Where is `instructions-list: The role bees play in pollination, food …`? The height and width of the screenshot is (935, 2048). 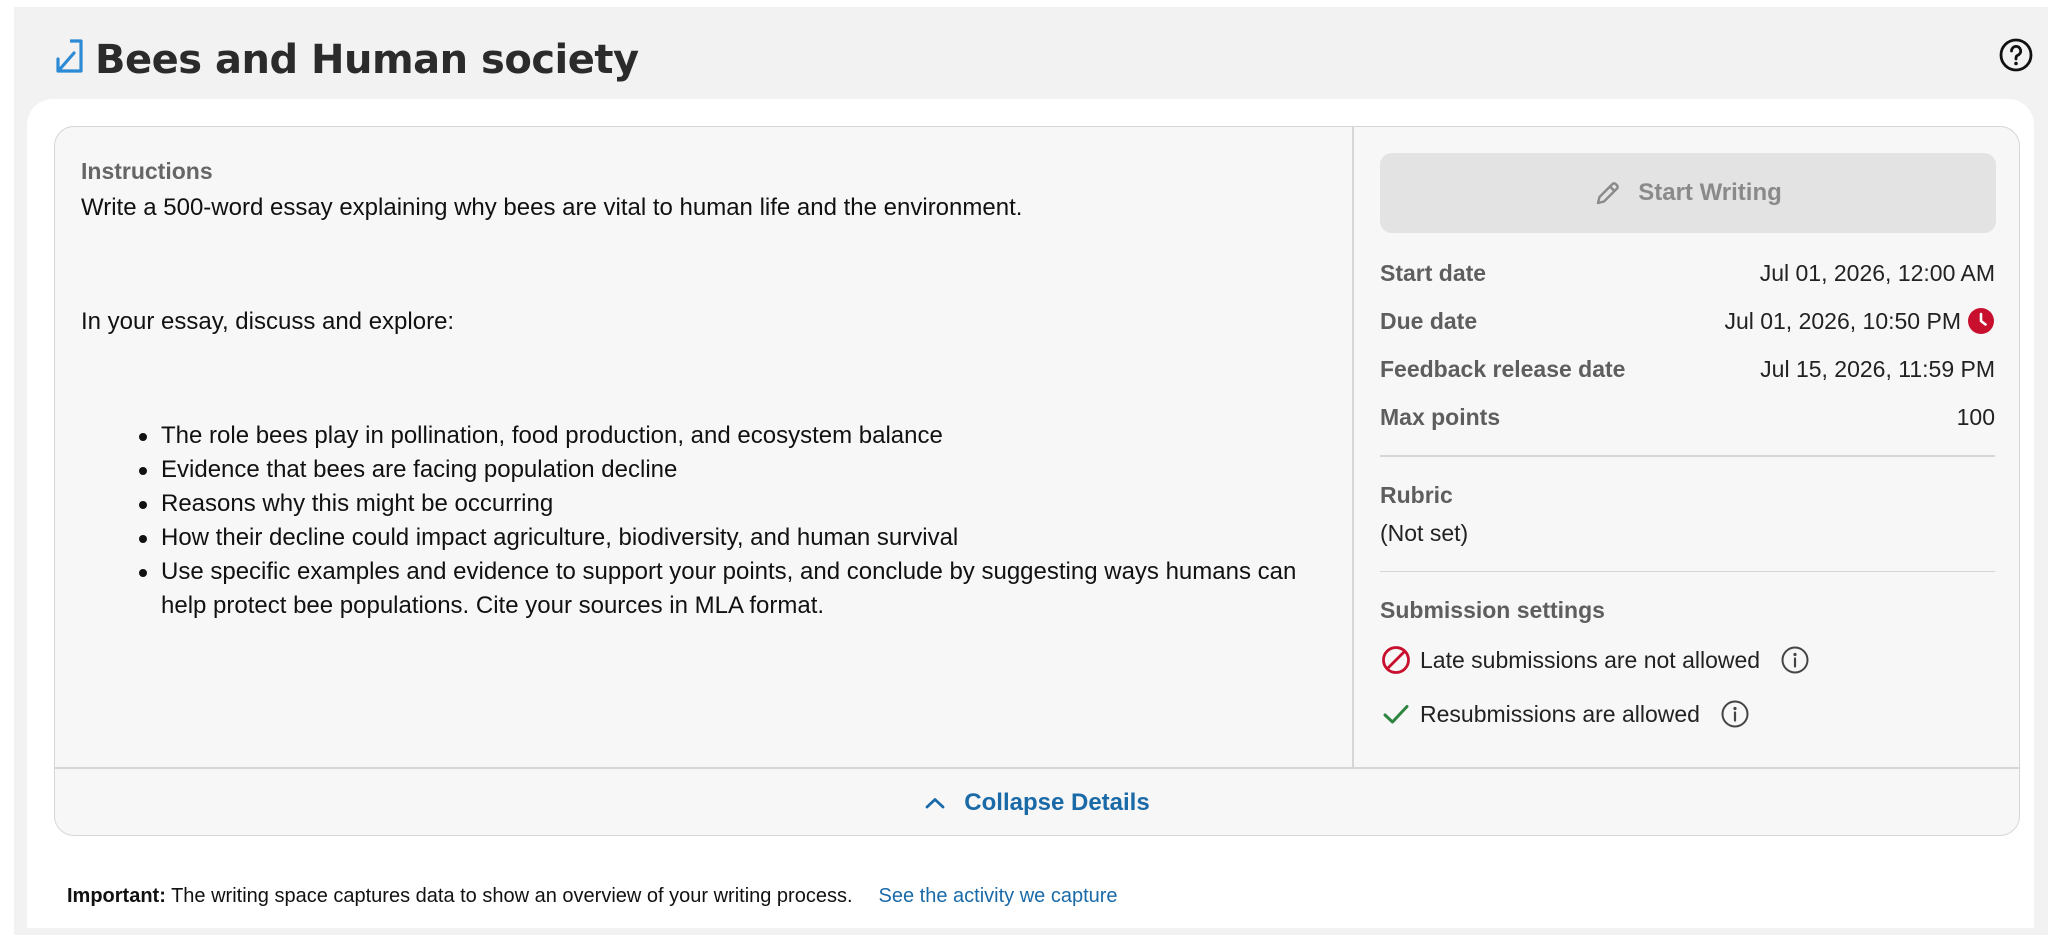 instructions-list: The role bees play in pollination, food … is located at coordinates (730, 521).